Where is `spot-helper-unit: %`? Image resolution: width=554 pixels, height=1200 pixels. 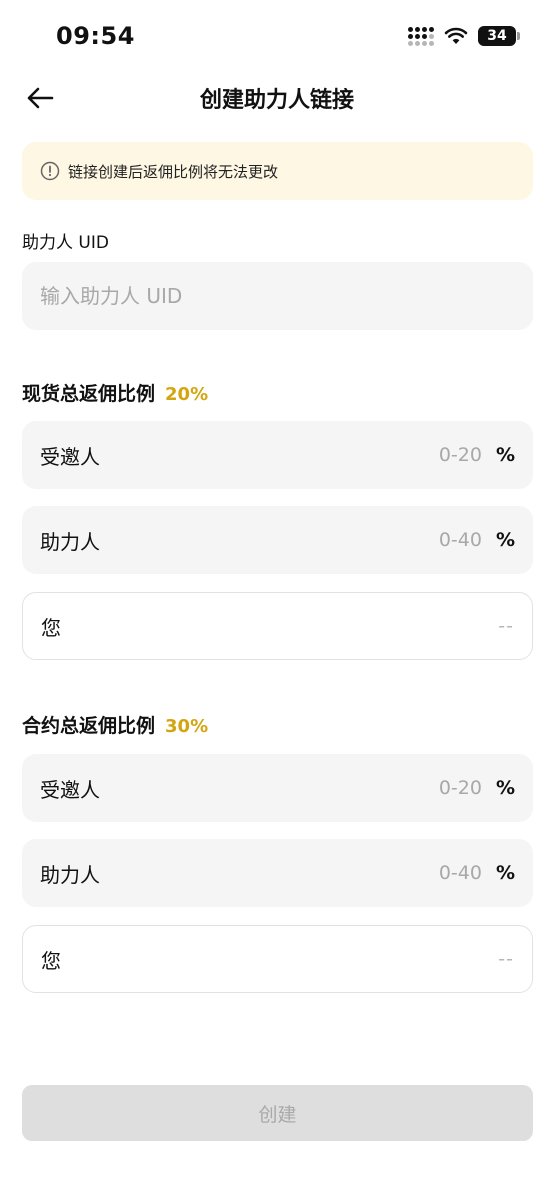
spot-helper-unit: % is located at coordinates (505, 540).